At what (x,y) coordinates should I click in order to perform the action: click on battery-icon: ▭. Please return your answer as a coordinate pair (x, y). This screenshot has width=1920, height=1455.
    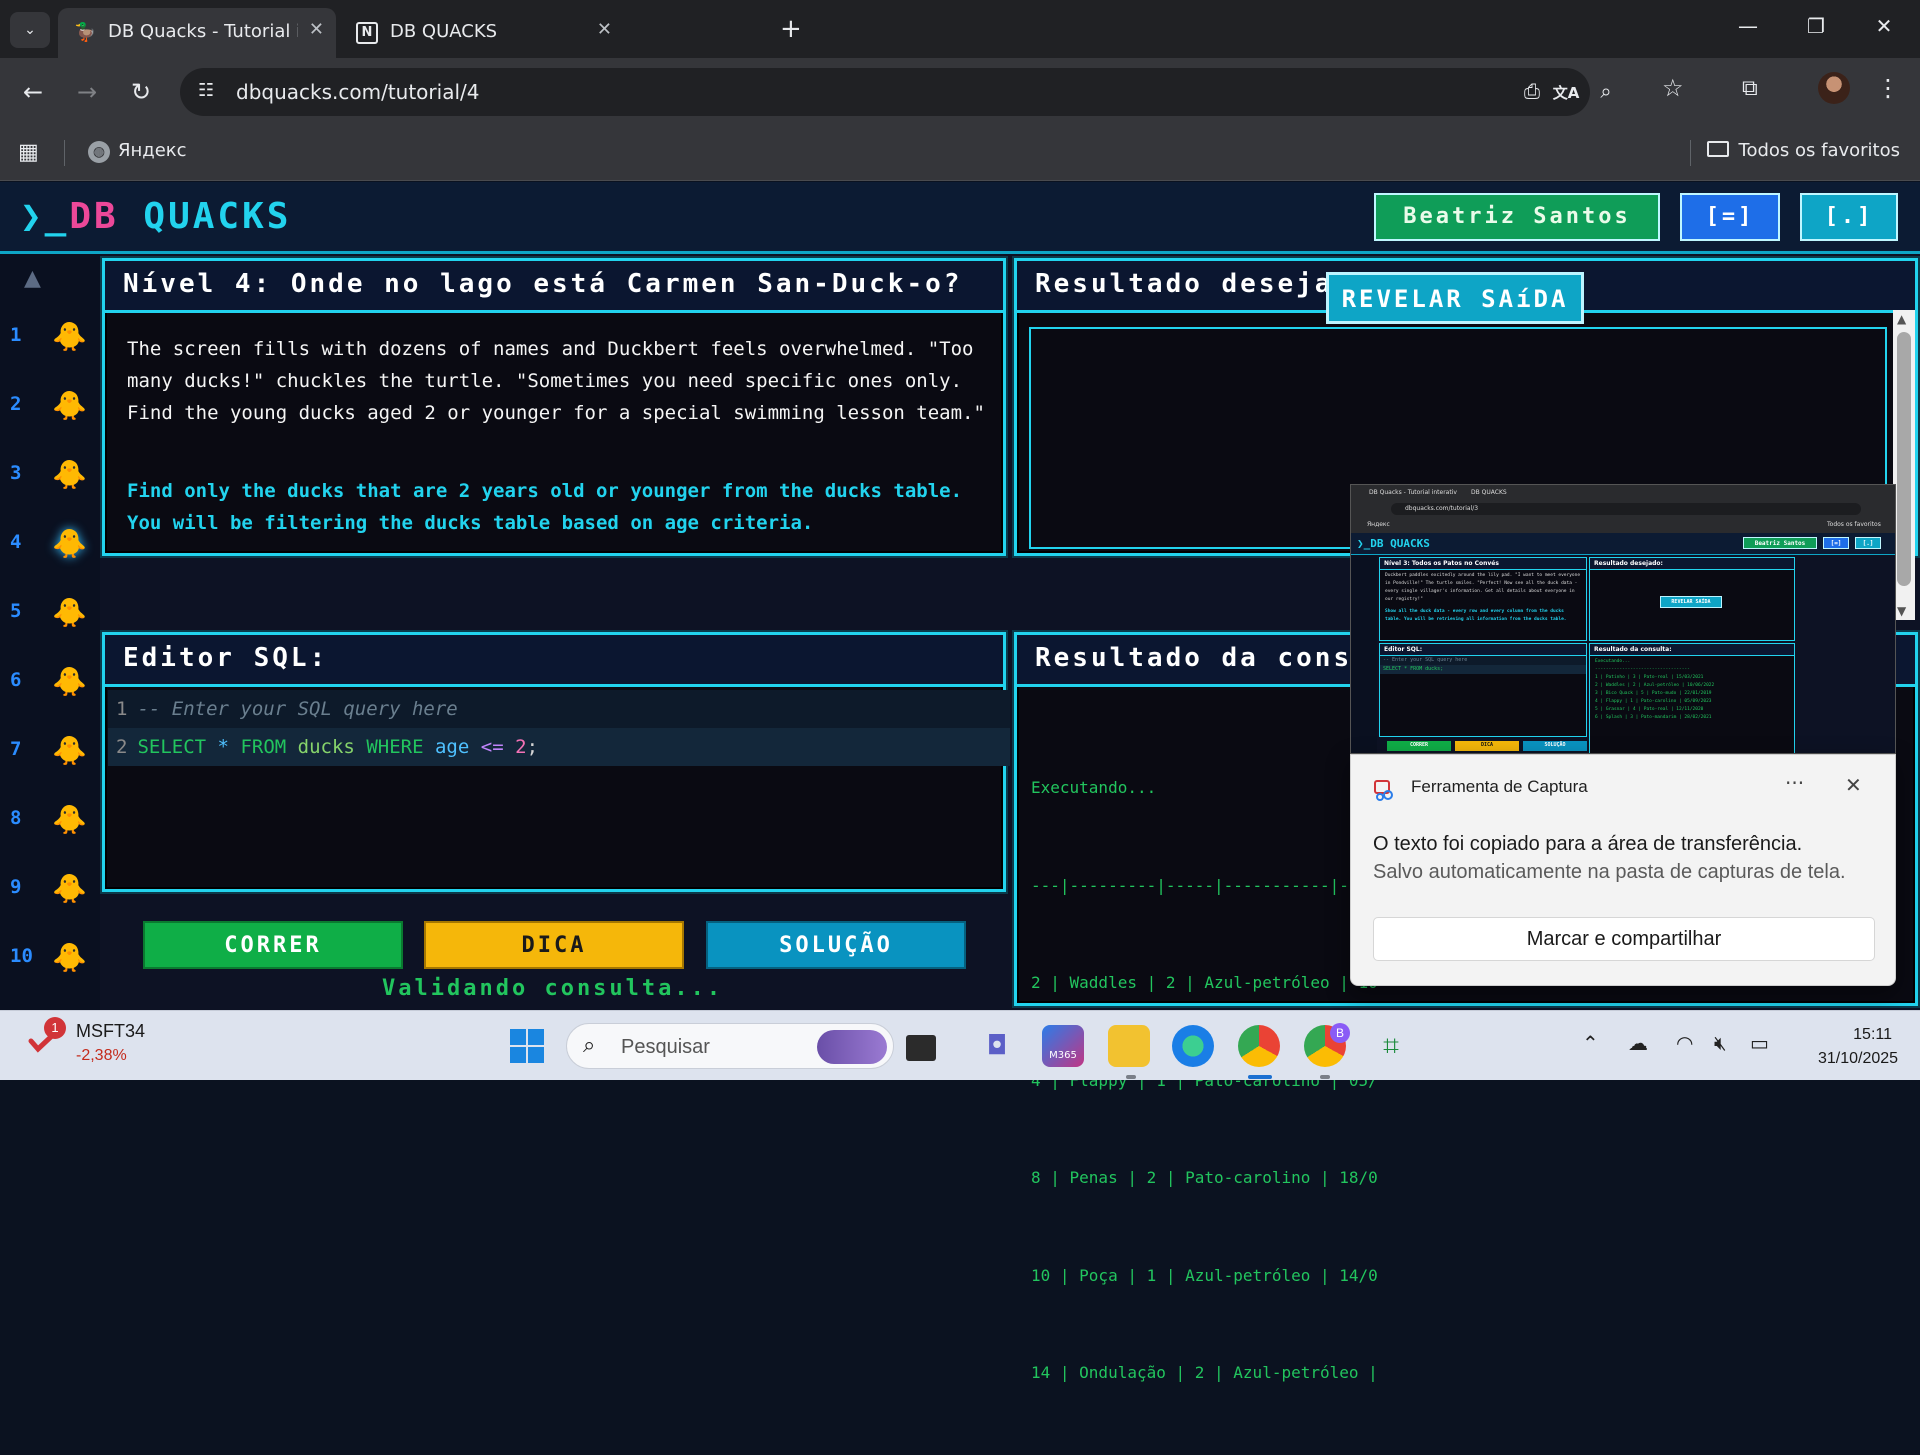
    Looking at the image, I should click on (1759, 1043).